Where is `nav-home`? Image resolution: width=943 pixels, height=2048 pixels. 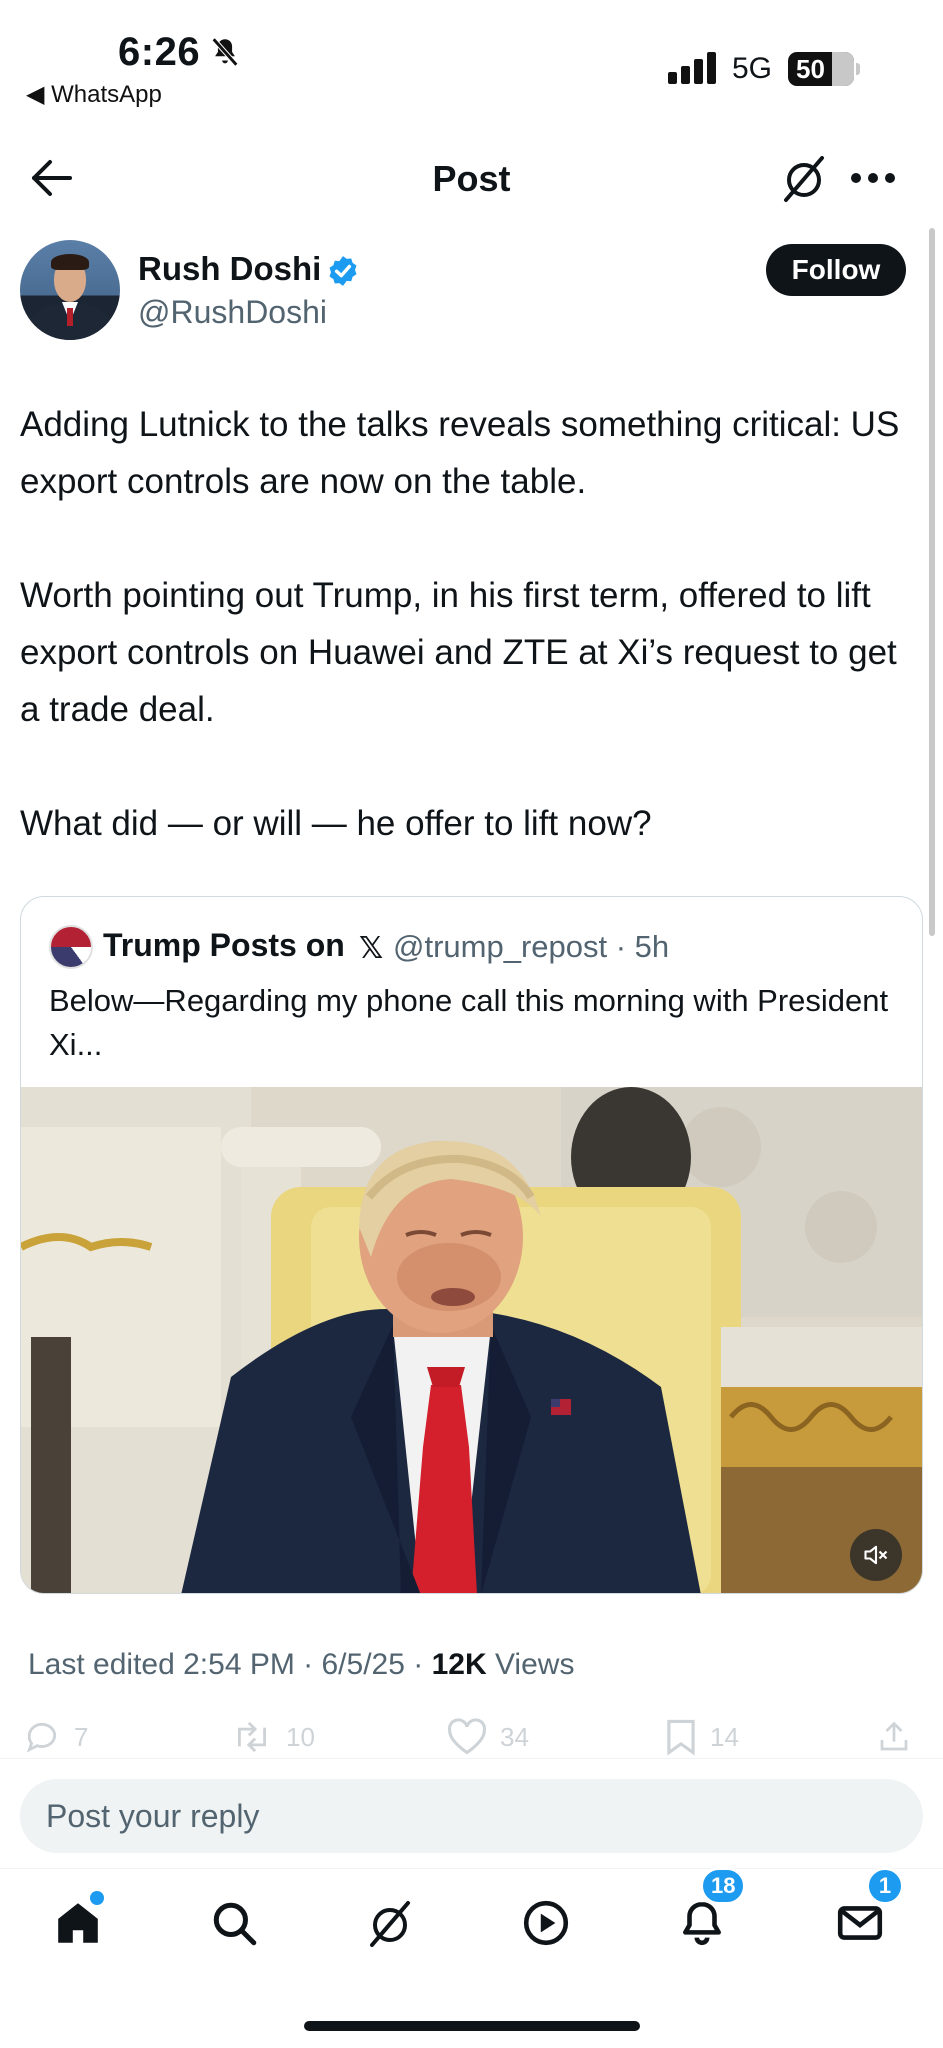 nav-home is located at coordinates (78, 1922).